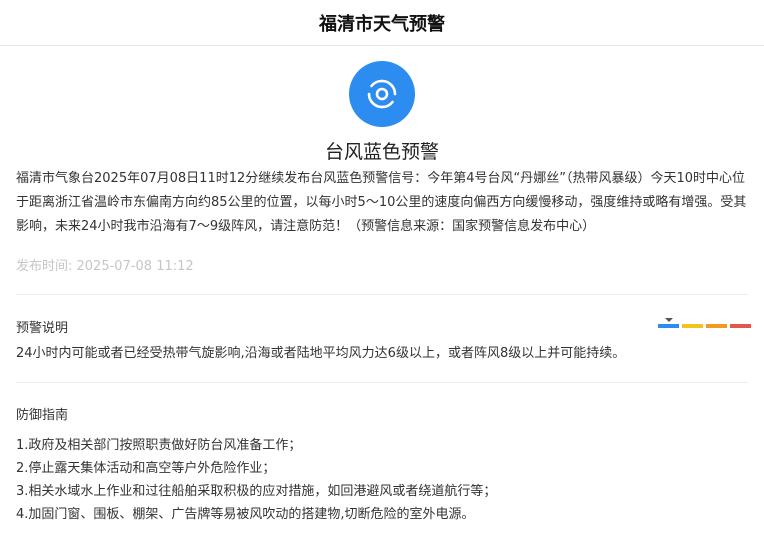 This screenshot has width=764, height=535. I want to click on level-yellow, so click(692, 326).